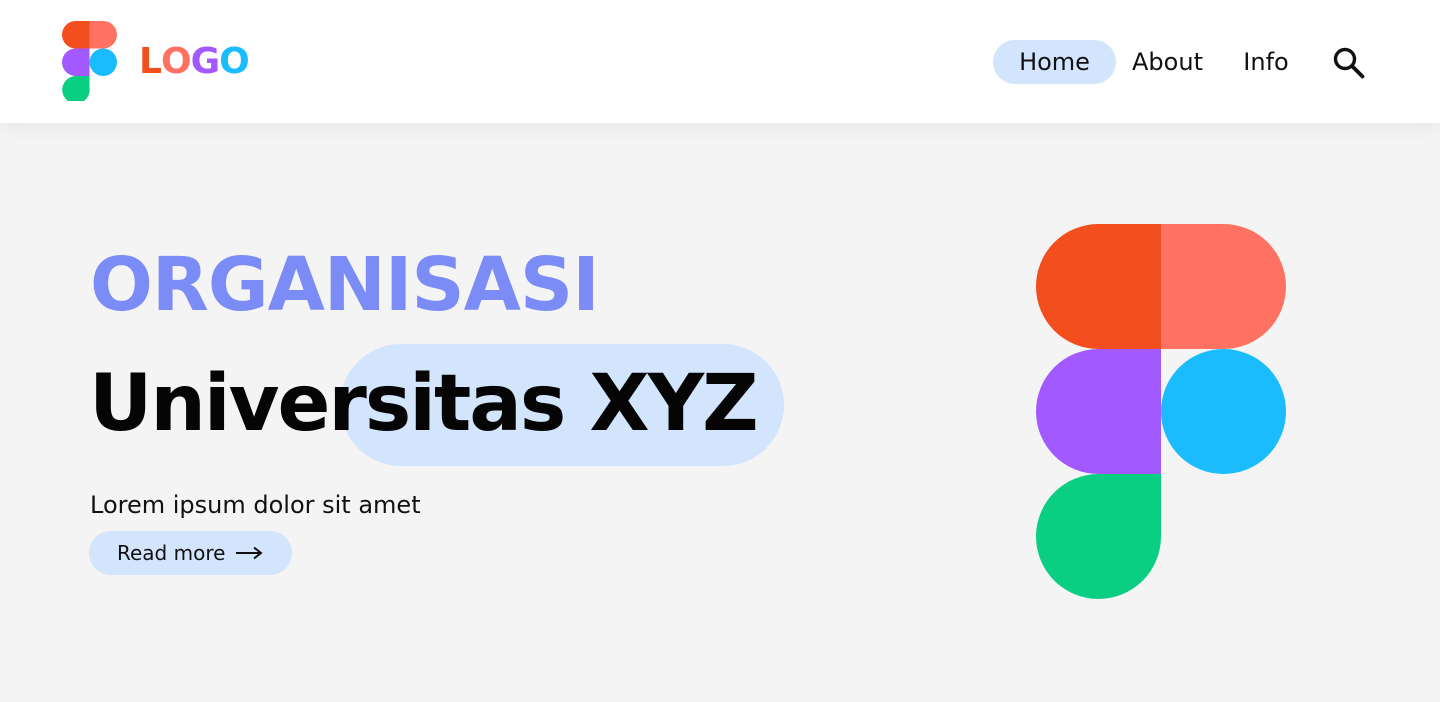 The height and width of the screenshot is (702, 1440). I want to click on nav-info: Info, so click(1266, 62).